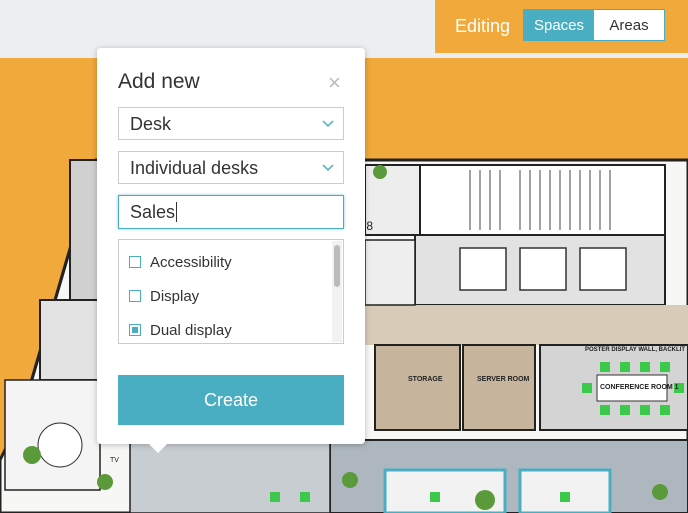  I want to click on scrollbar-thumb, so click(337, 266).